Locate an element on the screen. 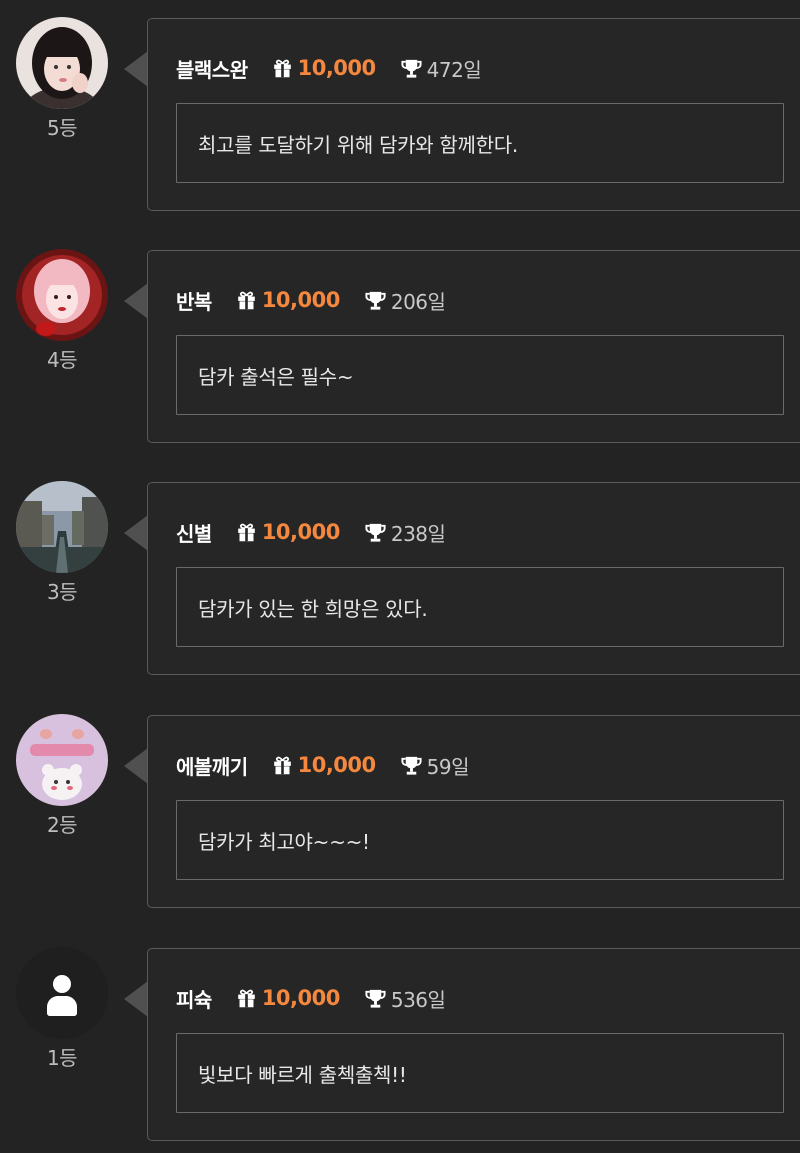  entry-meta: 피슉 10,000 536일 is located at coordinates (311, 998).